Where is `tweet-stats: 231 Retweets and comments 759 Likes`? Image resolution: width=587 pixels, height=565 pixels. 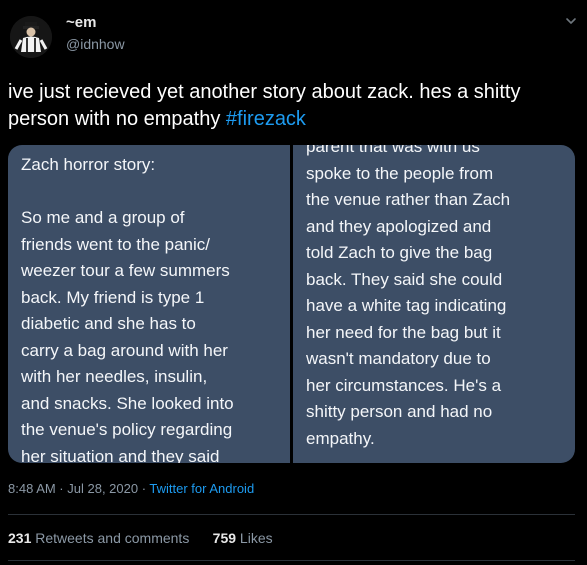 tweet-stats: 231 Retweets and comments 759 Likes is located at coordinates (140, 538).